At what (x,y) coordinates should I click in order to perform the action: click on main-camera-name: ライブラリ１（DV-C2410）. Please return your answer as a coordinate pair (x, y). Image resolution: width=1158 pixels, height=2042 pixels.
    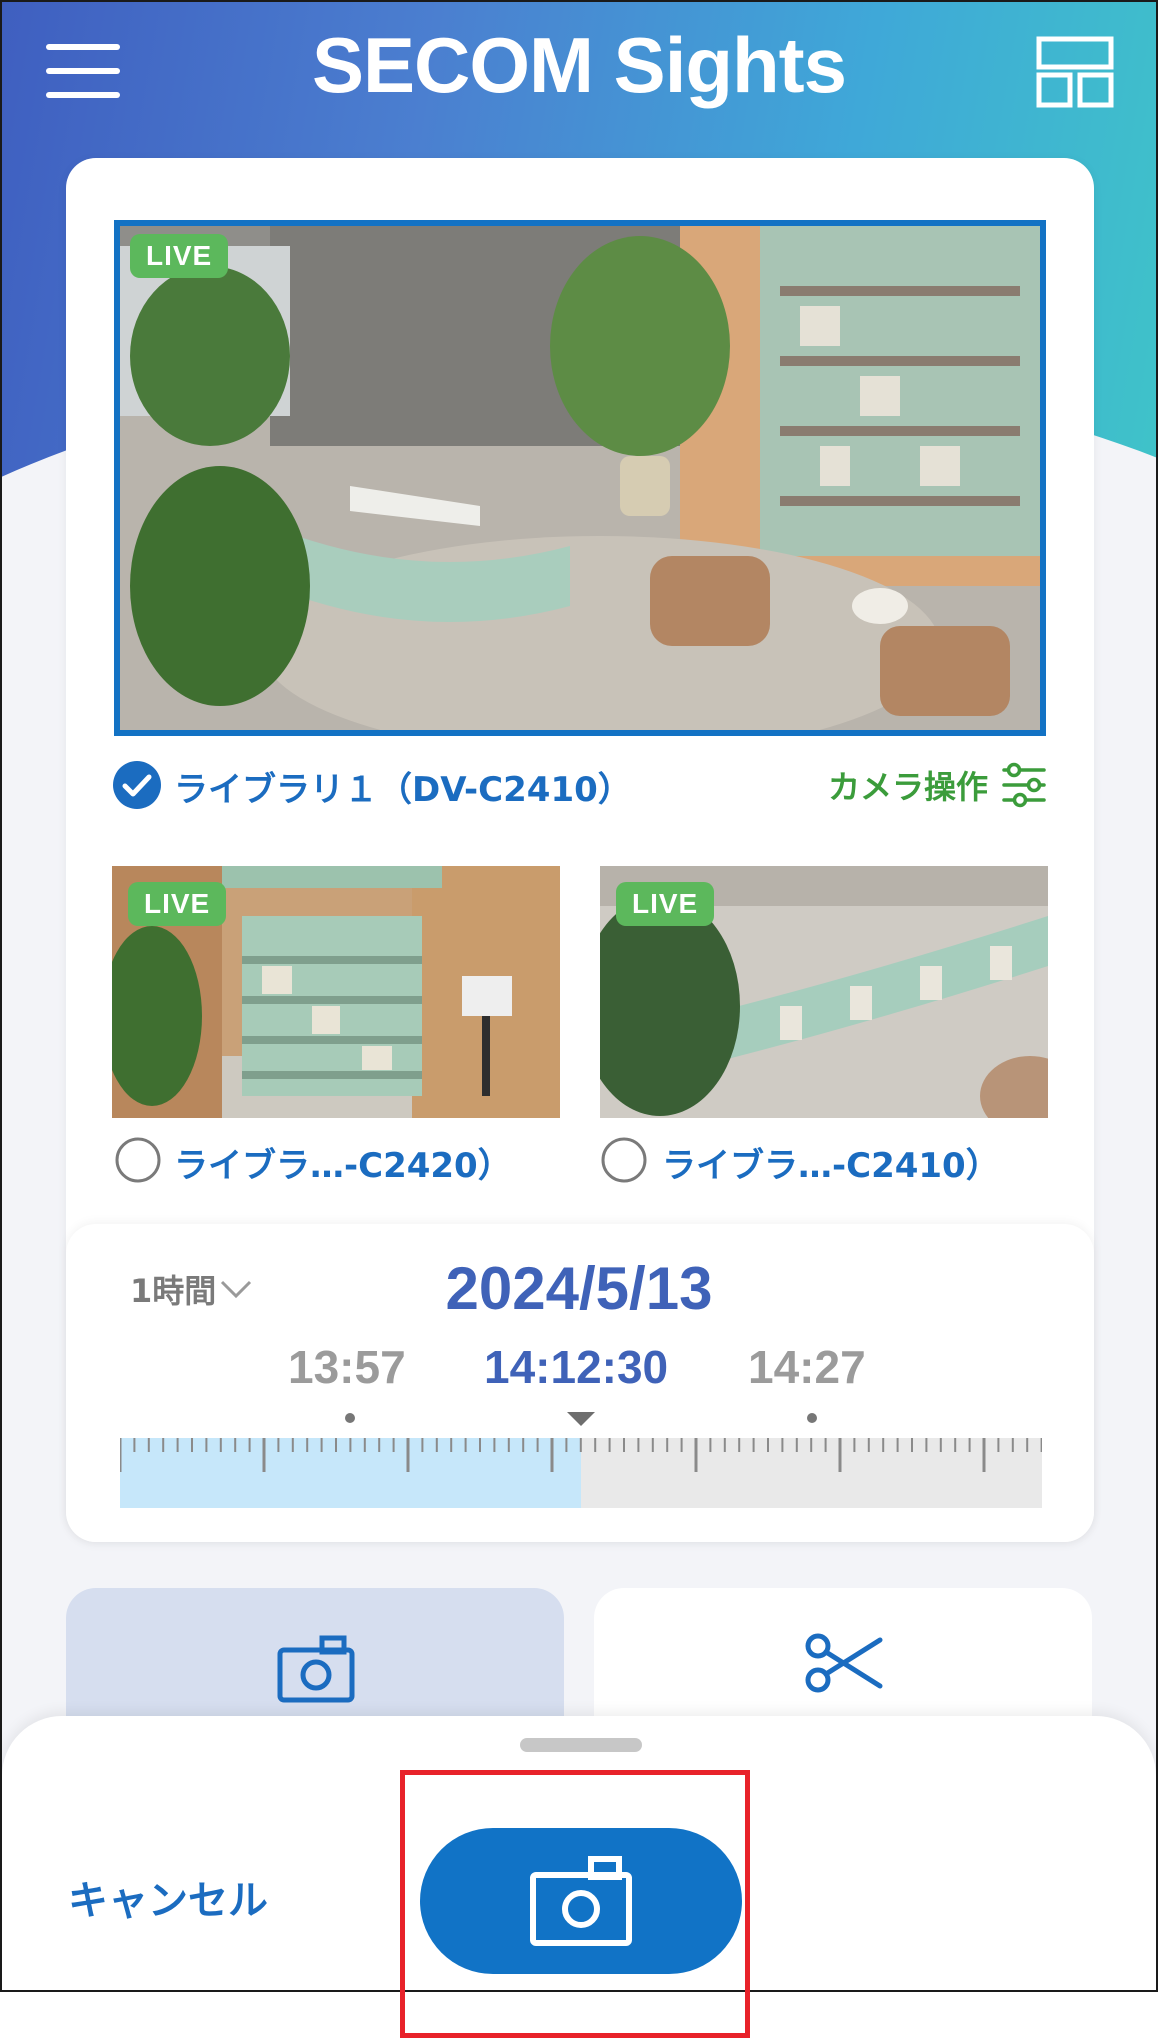
    Looking at the image, I should click on (403, 790).